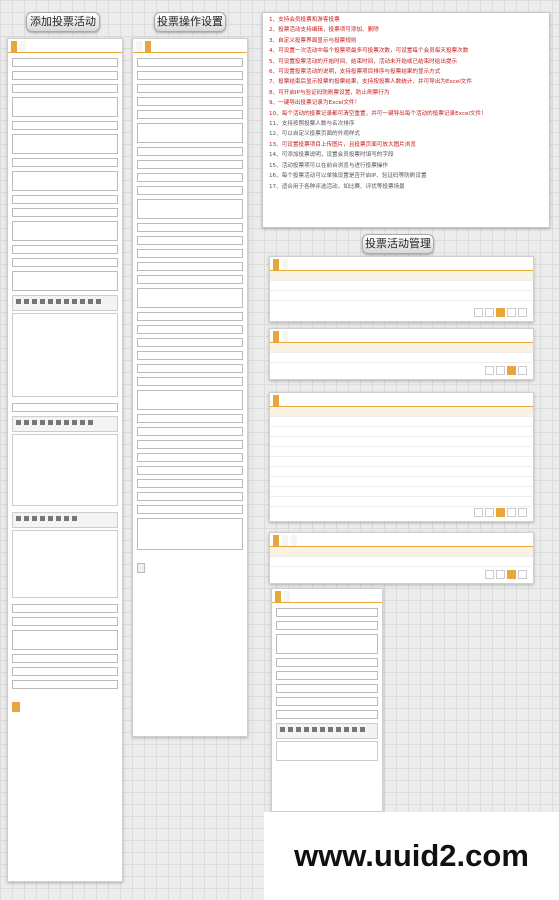  I want to click on option-textarea, so click(327, 644).